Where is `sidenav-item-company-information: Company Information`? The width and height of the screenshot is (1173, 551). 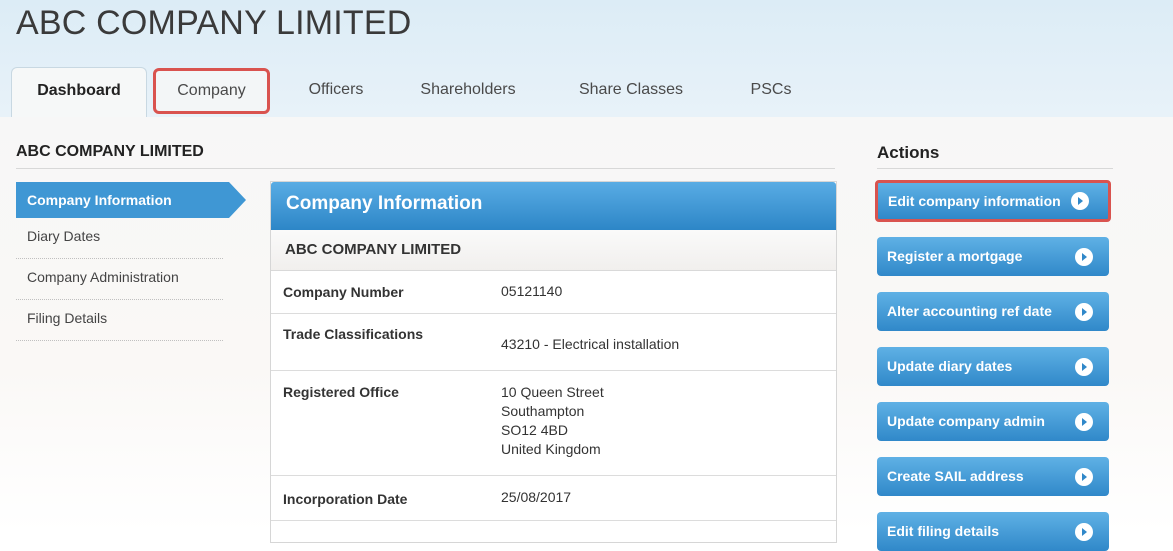
sidenav-item-company-information: Company Information is located at coordinates (131, 200).